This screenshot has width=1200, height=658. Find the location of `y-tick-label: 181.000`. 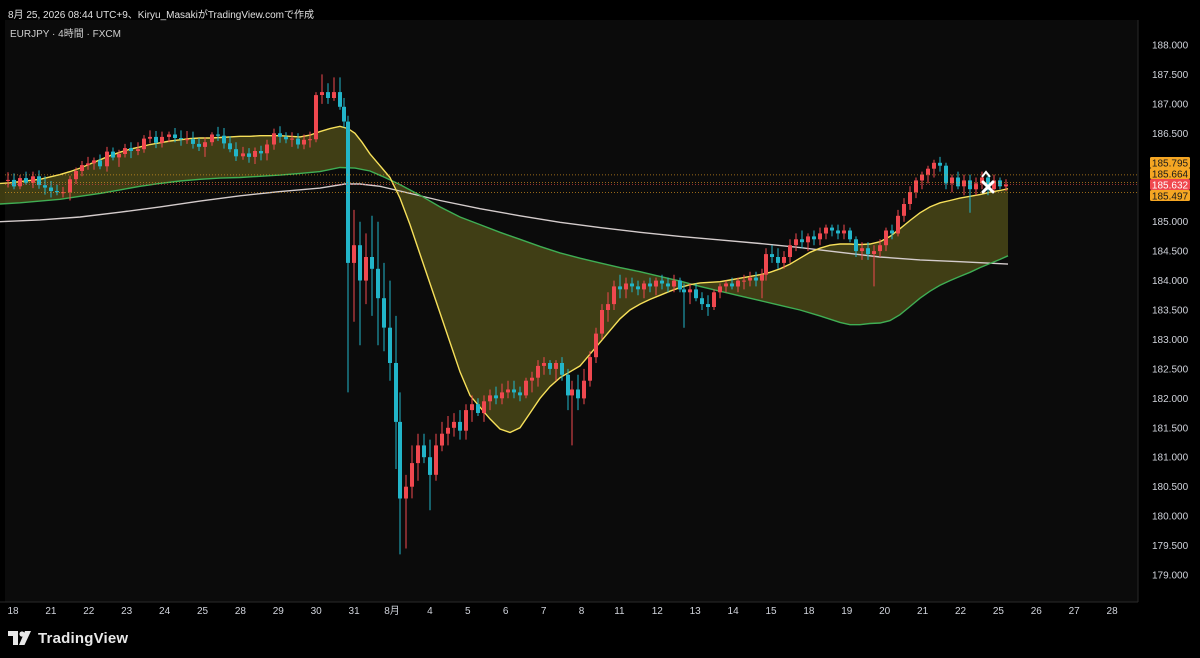

y-tick-label: 181.000 is located at coordinates (1170, 458).